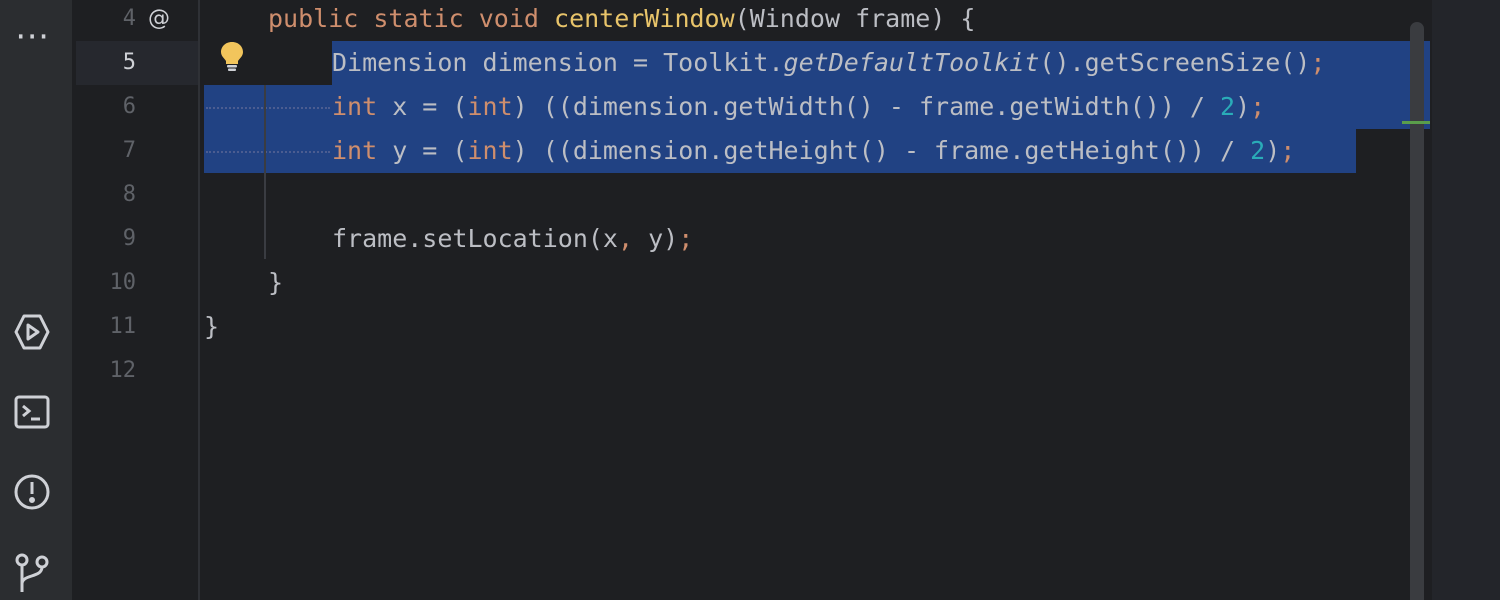  What do you see at coordinates (32, 412) in the screenshot?
I see `terminal-icon` at bounding box center [32, 412].